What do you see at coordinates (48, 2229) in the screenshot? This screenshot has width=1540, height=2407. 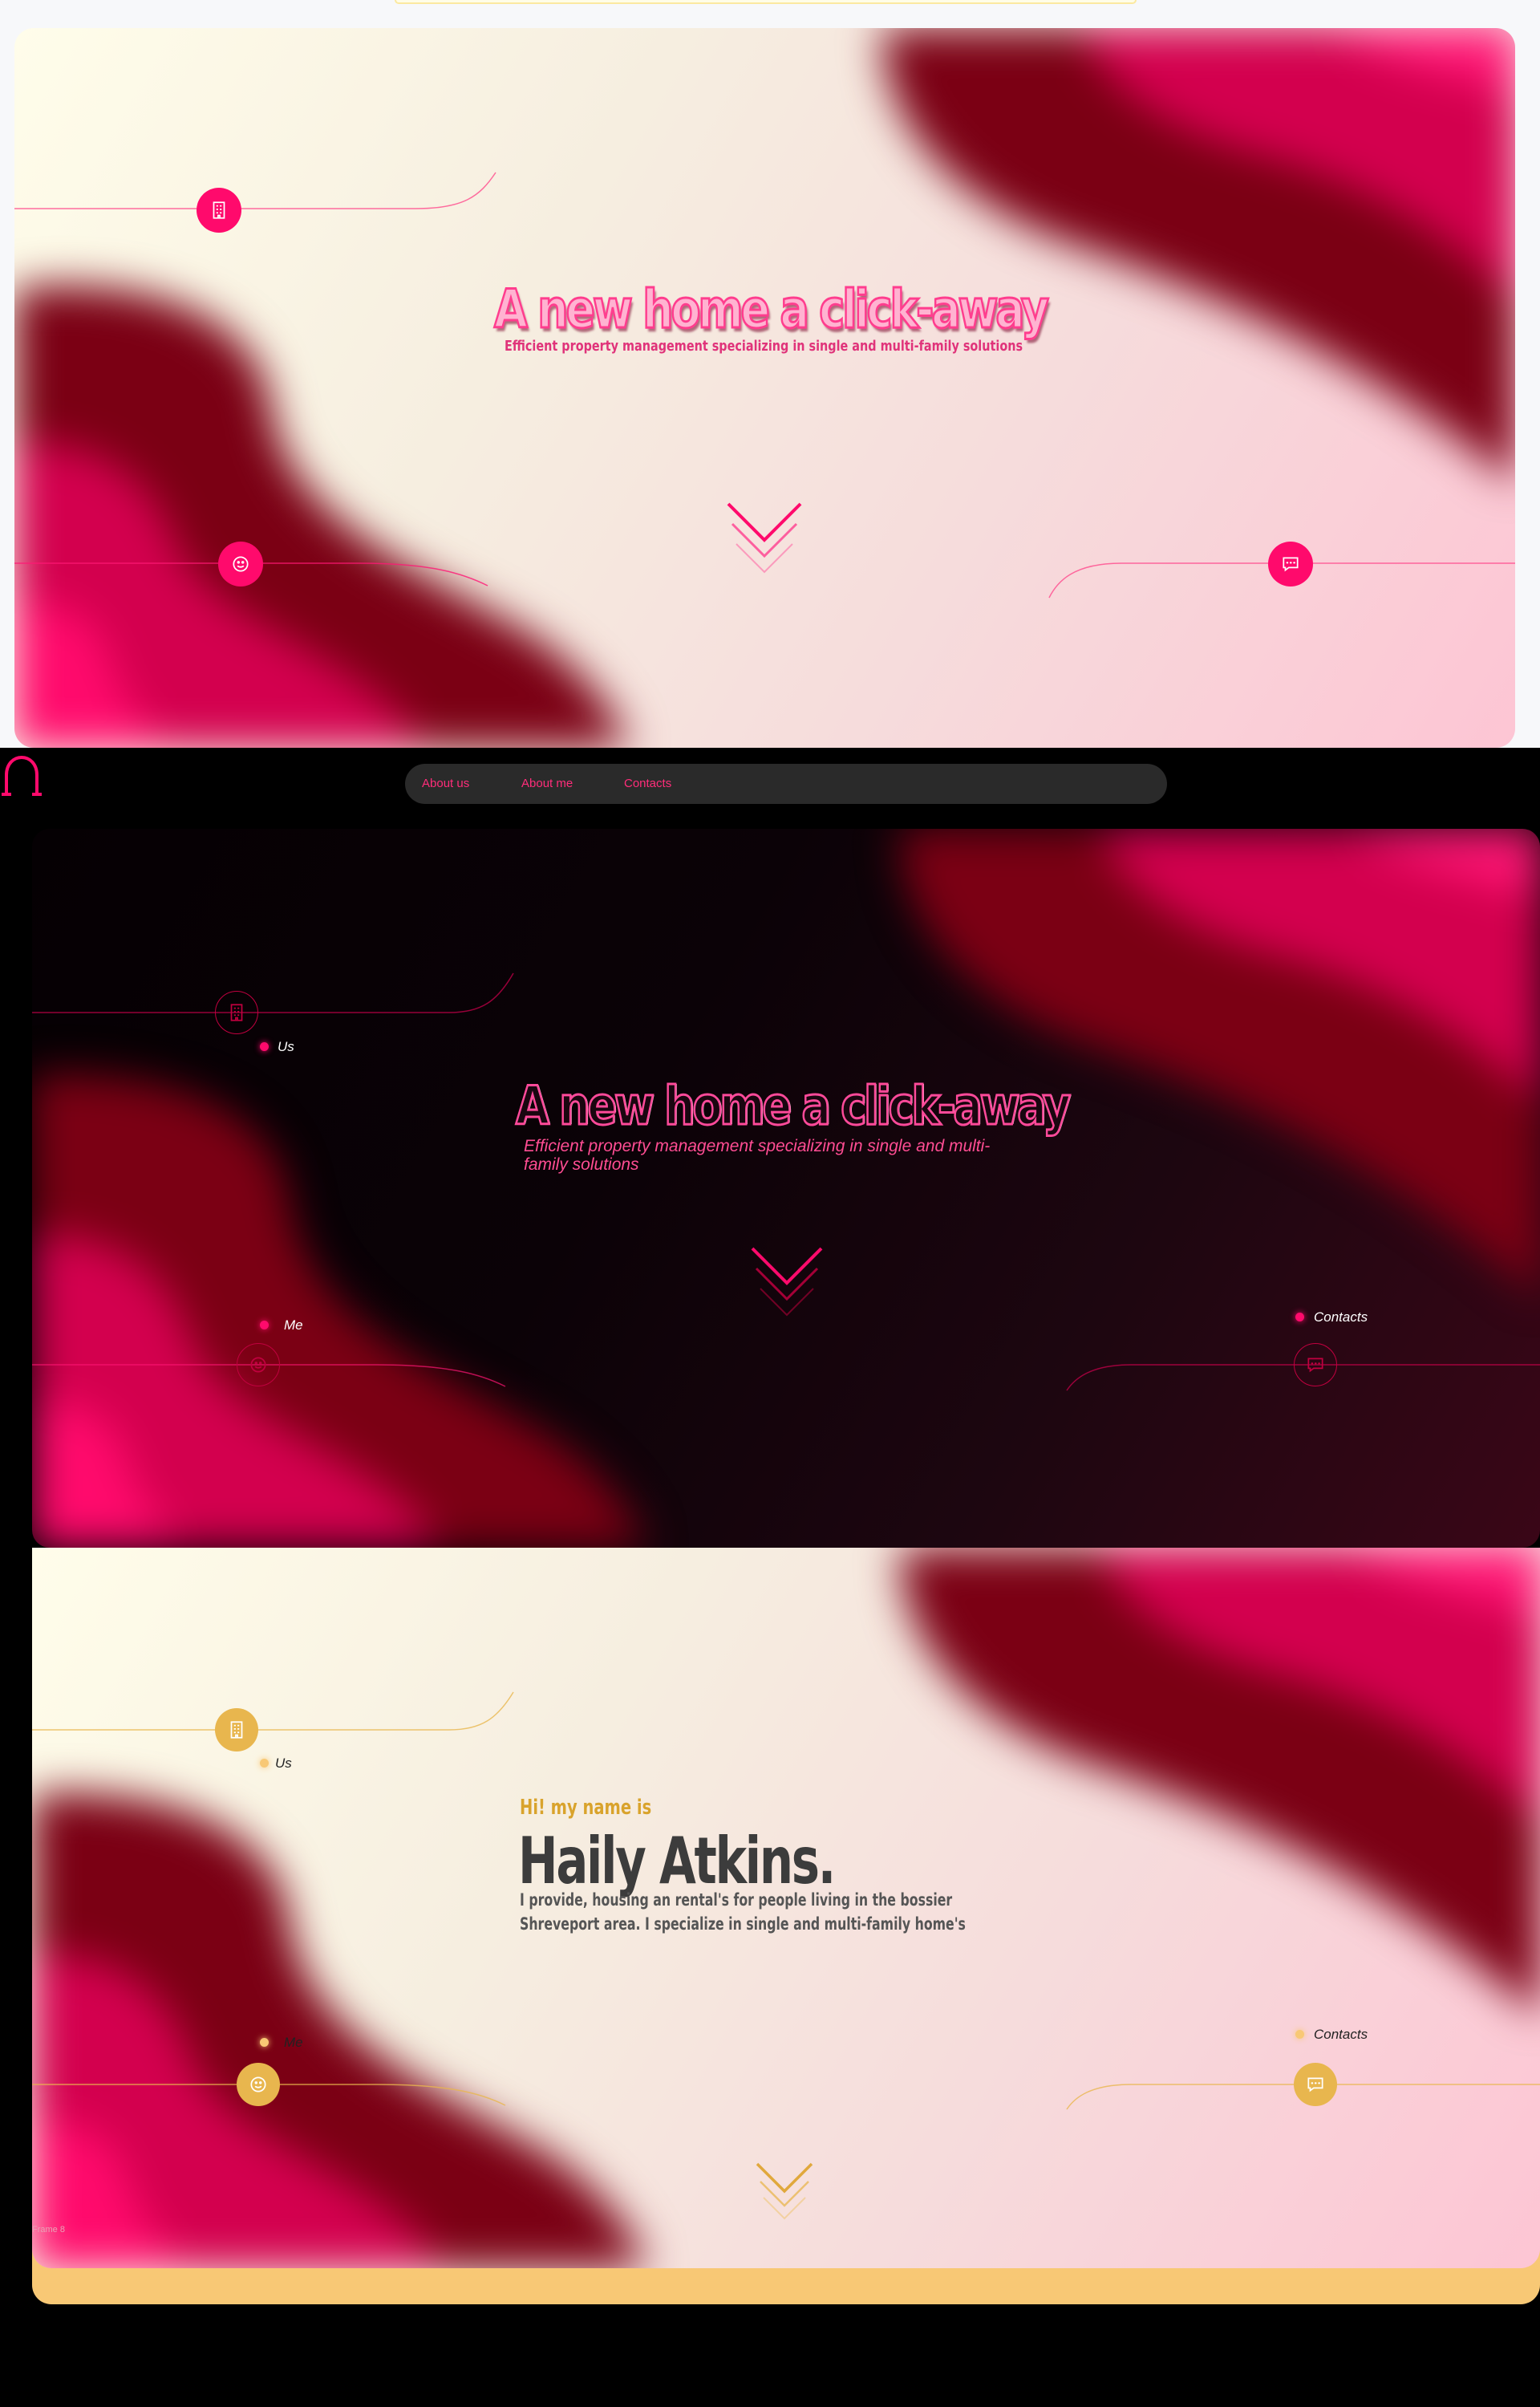 I see `frame-label: Frame 8` at bounding box center [48, 2229].